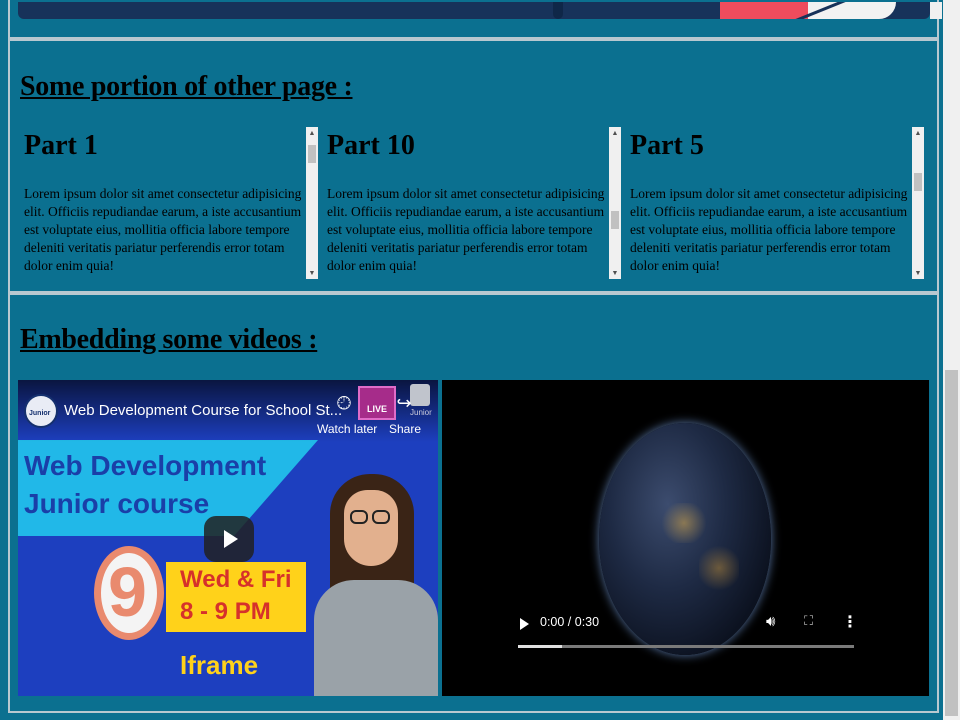  I want to click on live-badge: LIVE, so click(377, 409).